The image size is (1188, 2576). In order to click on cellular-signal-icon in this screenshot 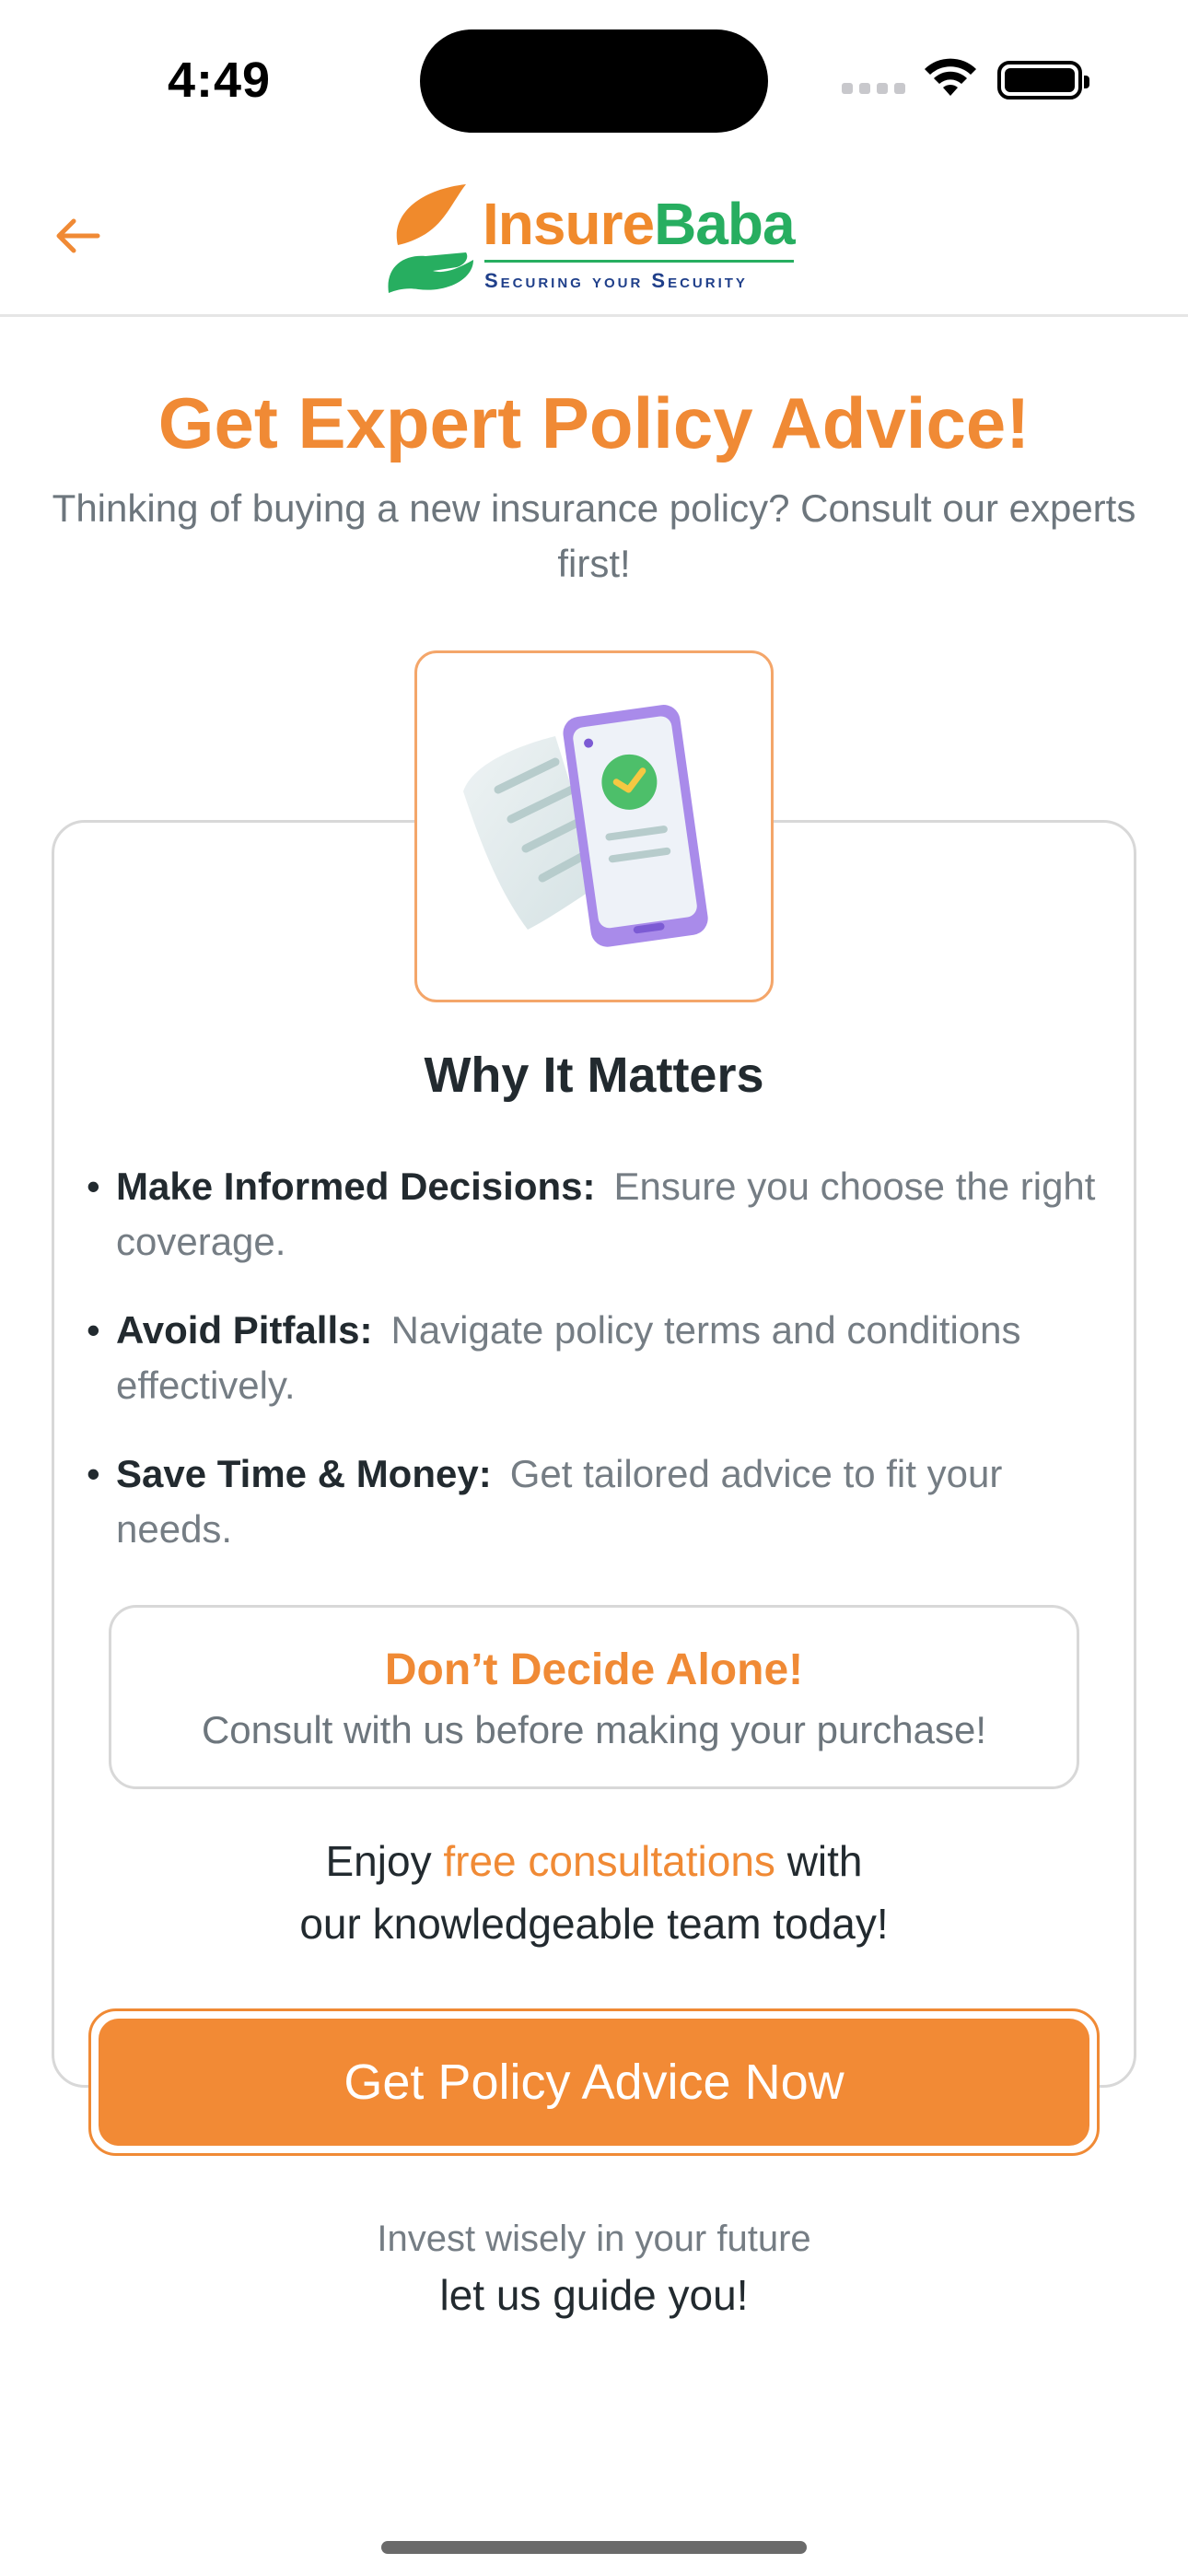, I will do `click(873, 88)`.